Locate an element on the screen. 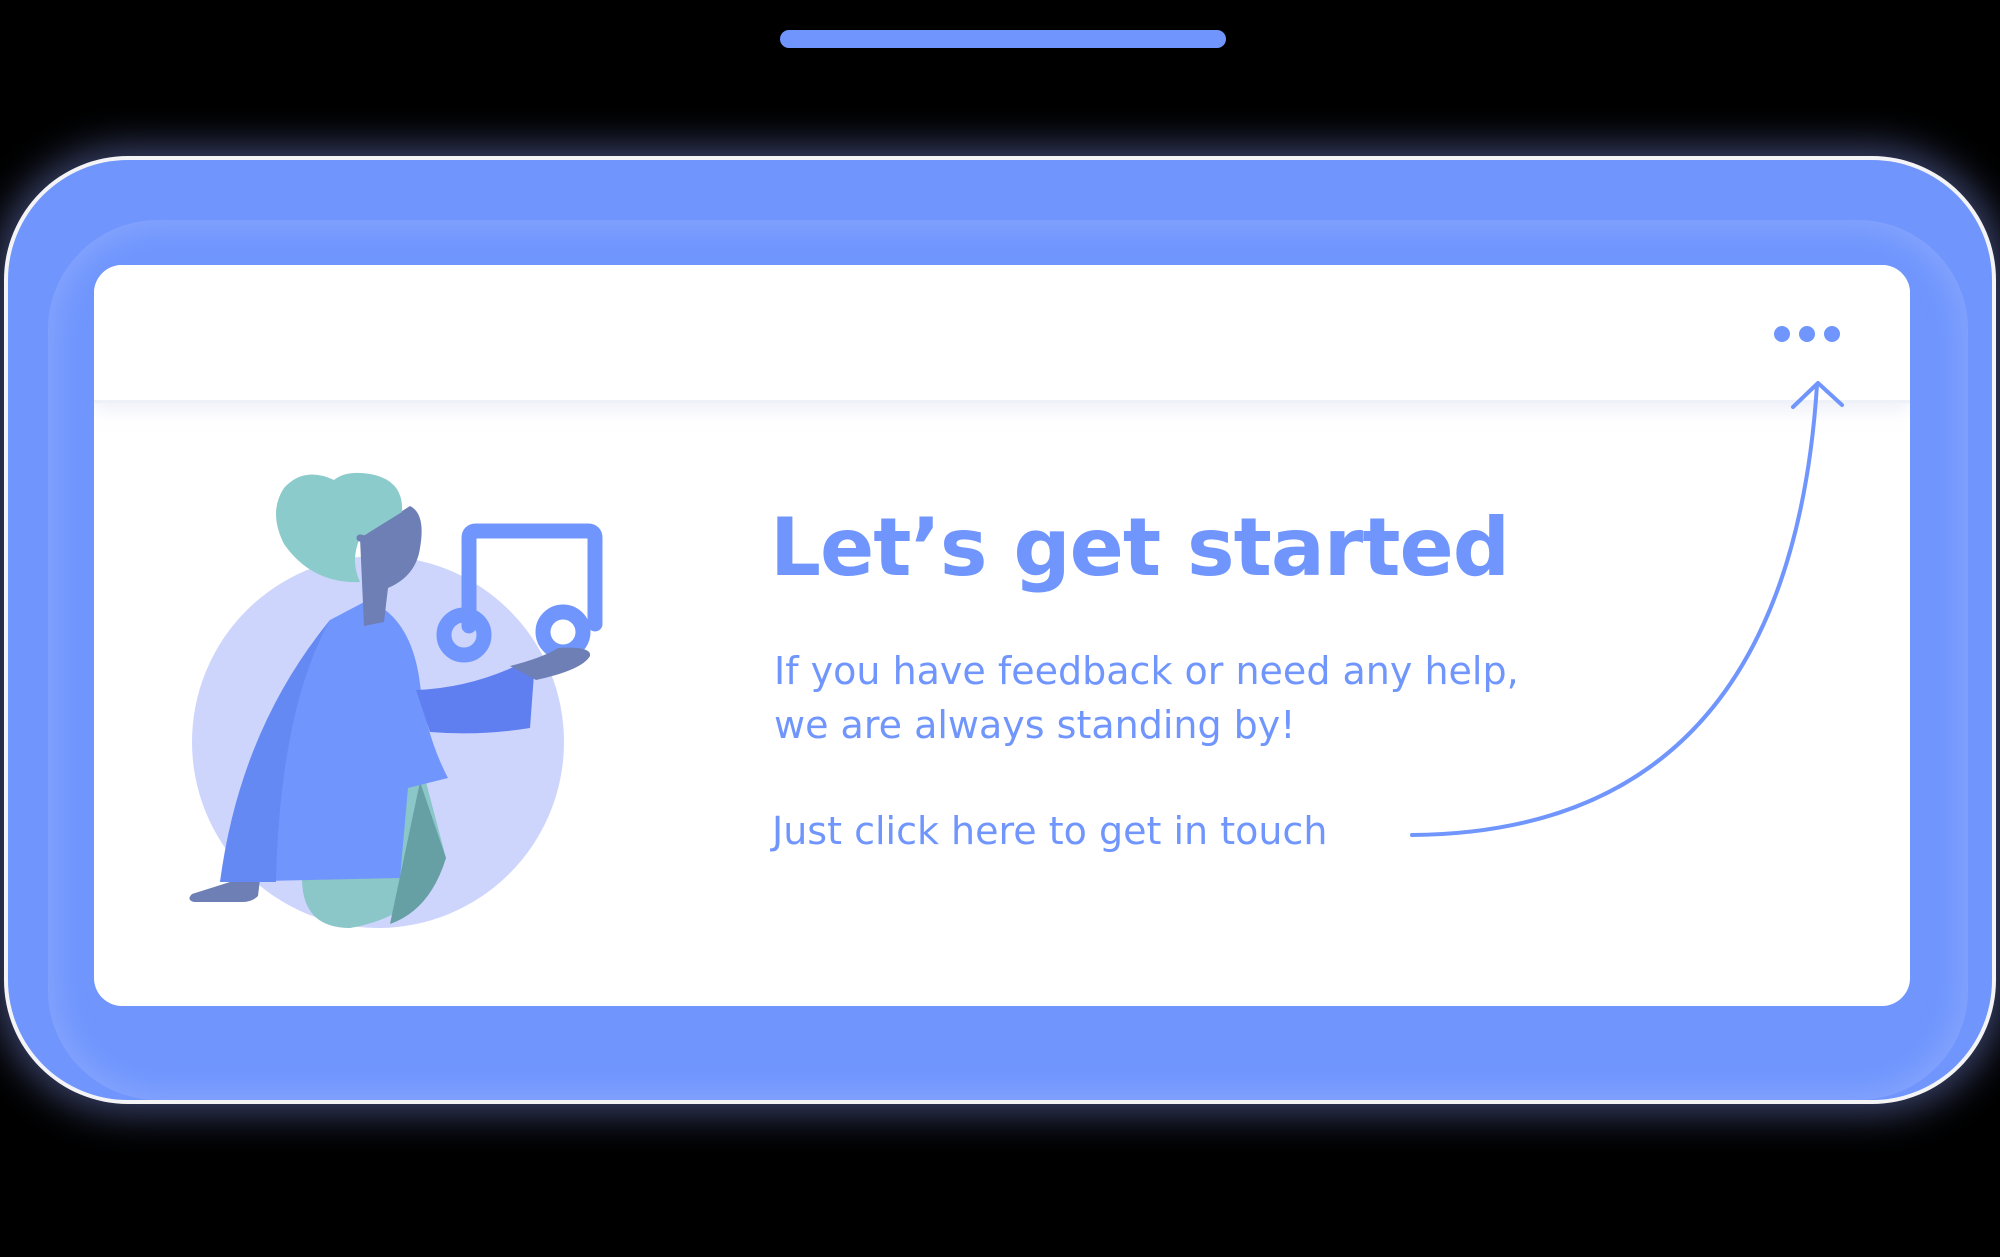  more-options-button is located at coordinates (1807, 334).